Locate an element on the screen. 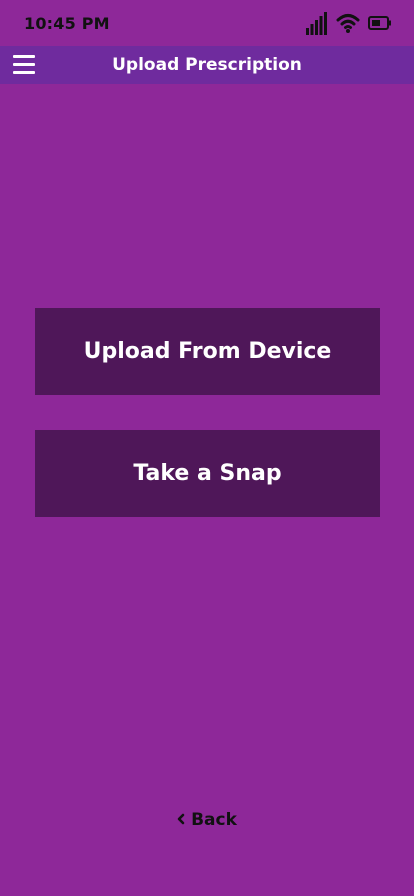 The height and width of the screenshot is (896, 414). wifi-icon is located at coordinates (348, 25).